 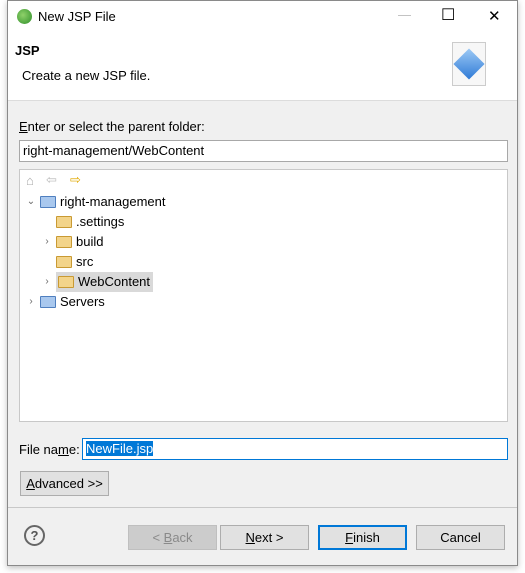 What do you see at coordinates (64, 483) in the screenshot?
I see `advanced-button: Advanced >>` at bounding box center [64, 483].